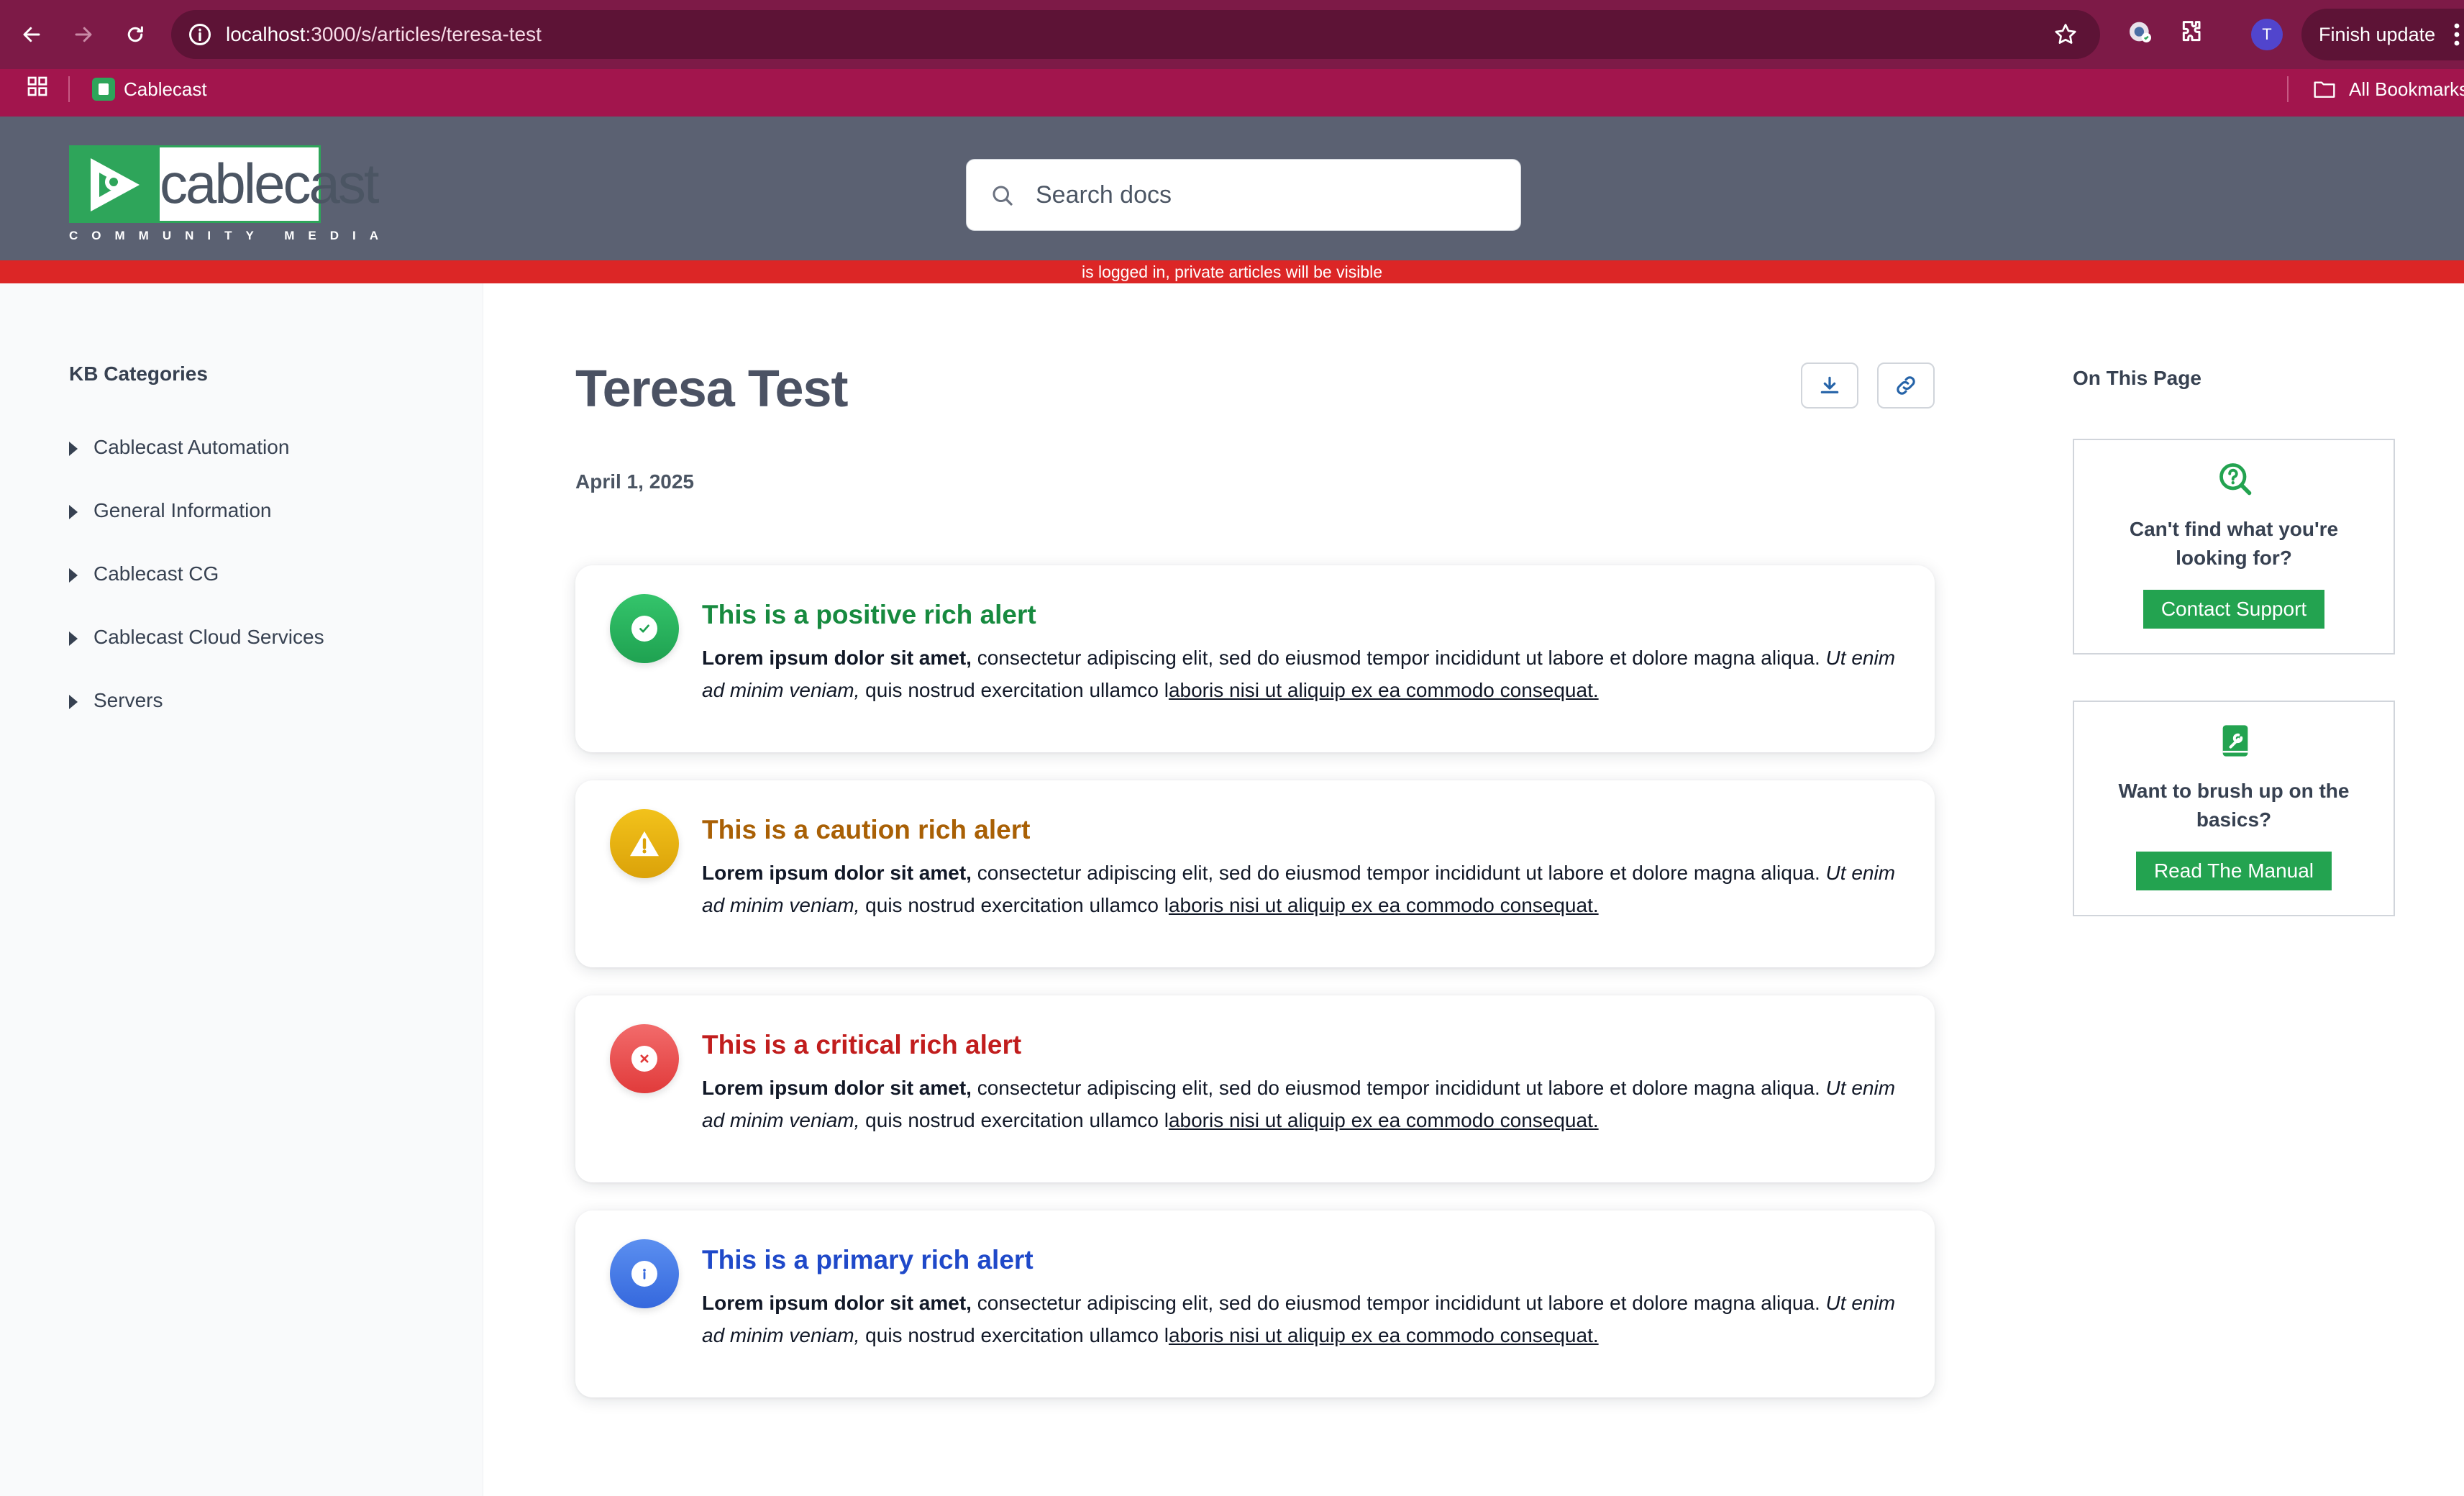 This screenshot has width=2464, height=1496. I want to click on download-icon, so click(1830, 384).